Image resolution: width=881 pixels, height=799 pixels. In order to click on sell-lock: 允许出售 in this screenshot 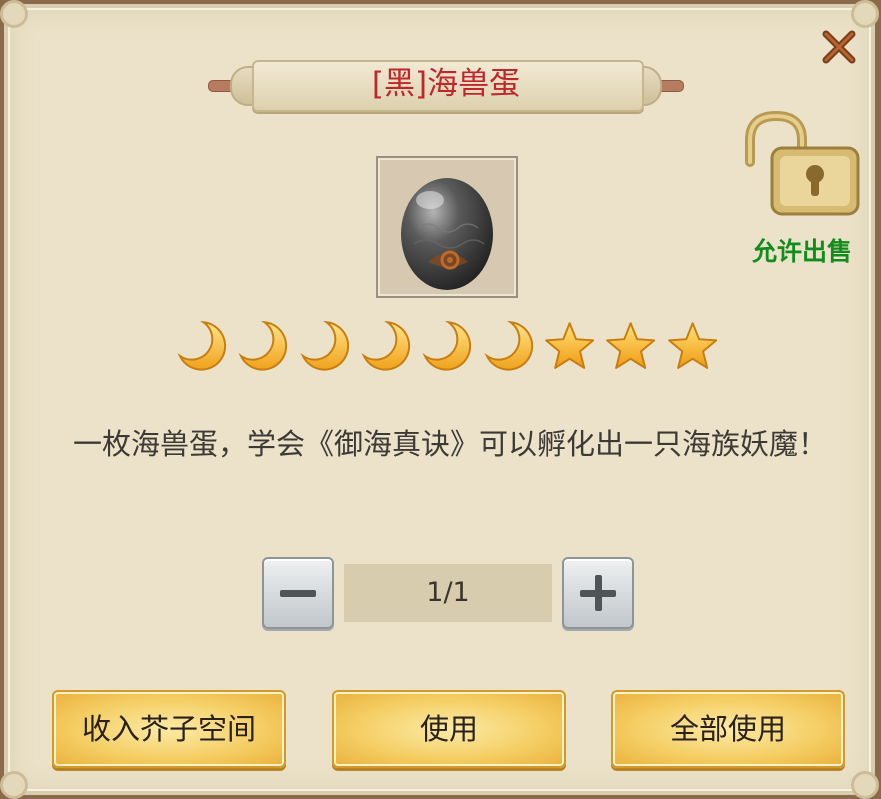, I will do `click(802, 190)`.